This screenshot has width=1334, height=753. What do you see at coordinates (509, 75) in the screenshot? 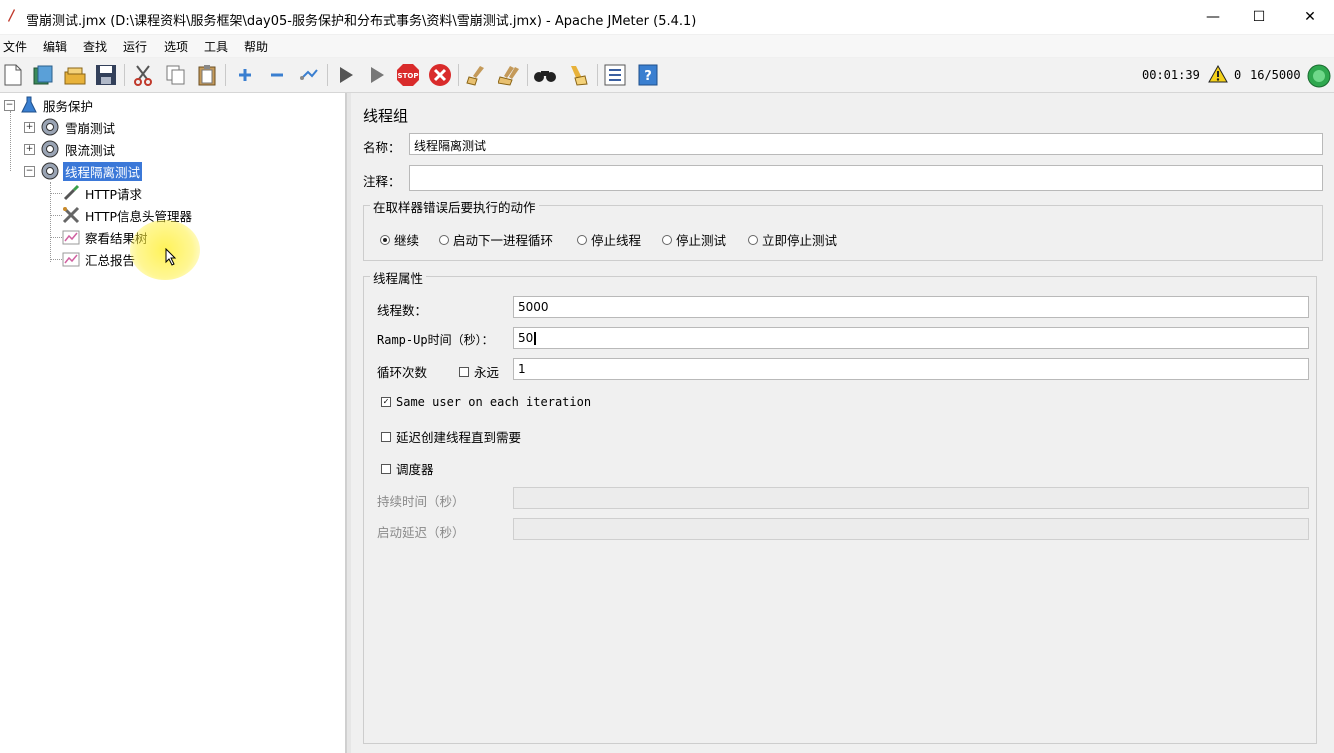
I see `clear-all-icon` at bounding box center [509, 75].